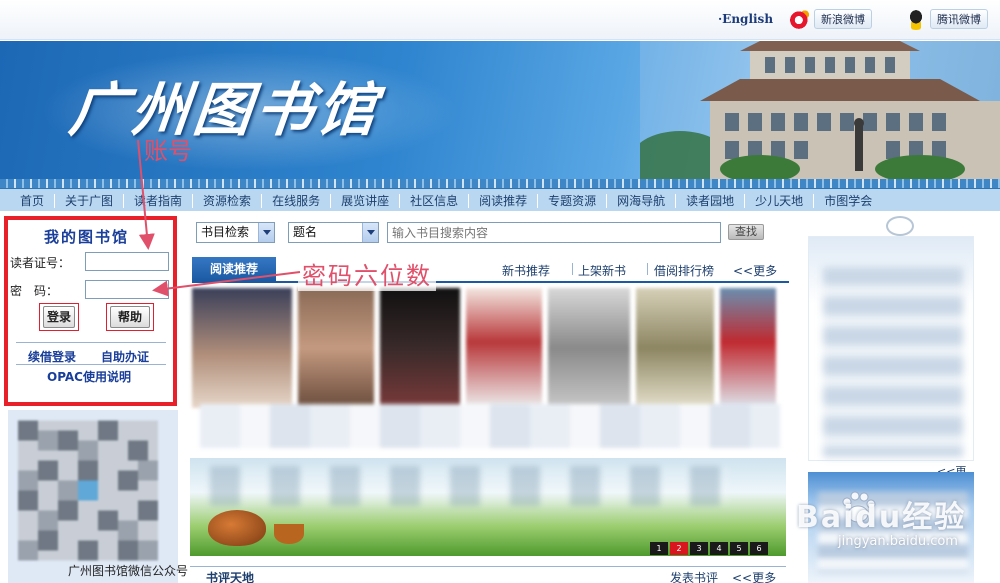  I want to click on nav-item-special-resources: 专题资源, so click(571, 200).